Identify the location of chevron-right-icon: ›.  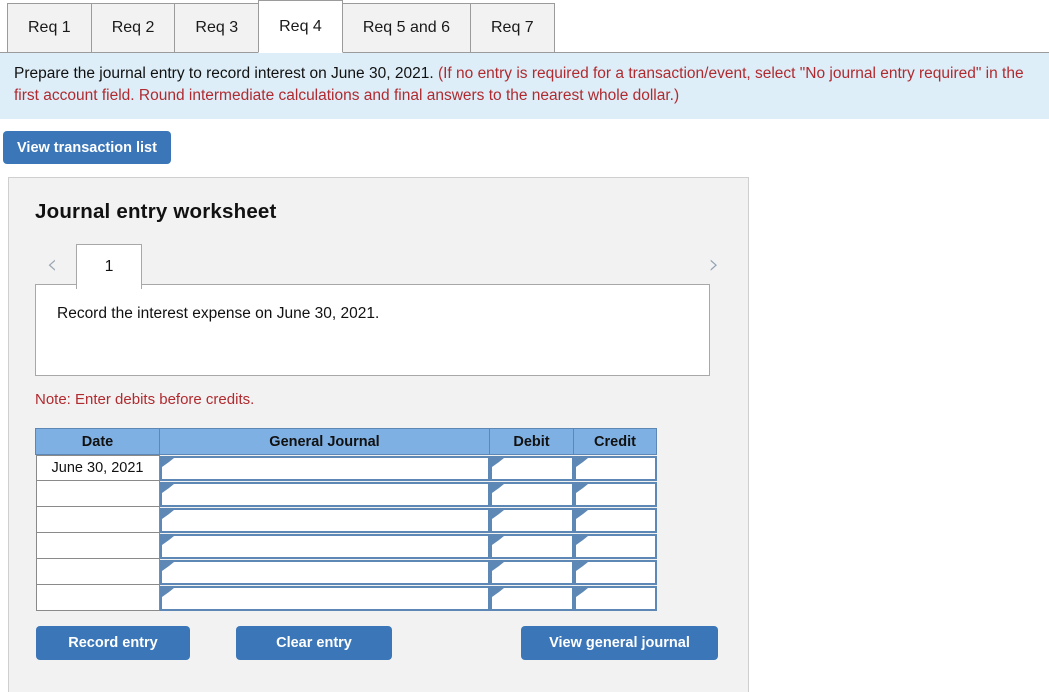
(714, 264).